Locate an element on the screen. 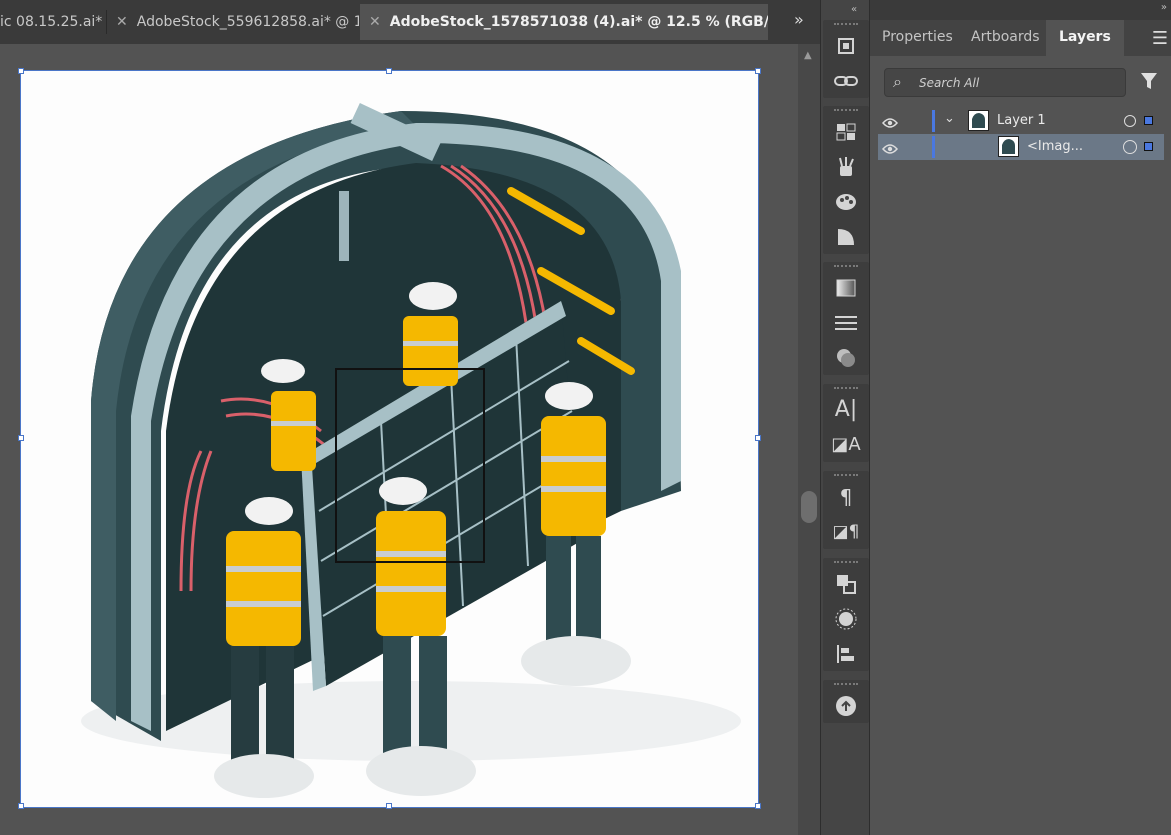  filter-icon is located at coordinates (1149, 83).